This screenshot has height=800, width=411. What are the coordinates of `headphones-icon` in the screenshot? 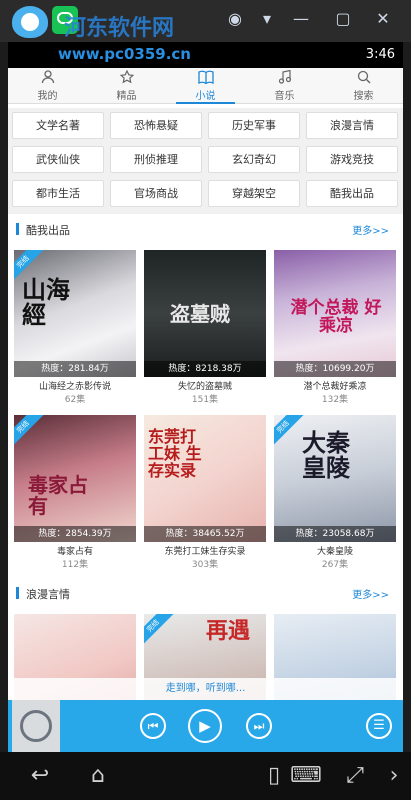 It's located at (36, 726).